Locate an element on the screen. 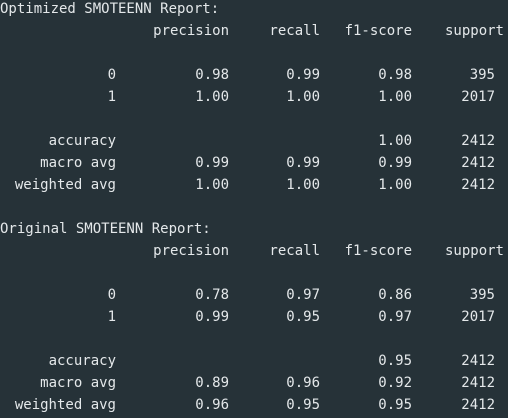 The image size is (508, 418). f1-value: 0.86 is located at coordinates (395, 295).